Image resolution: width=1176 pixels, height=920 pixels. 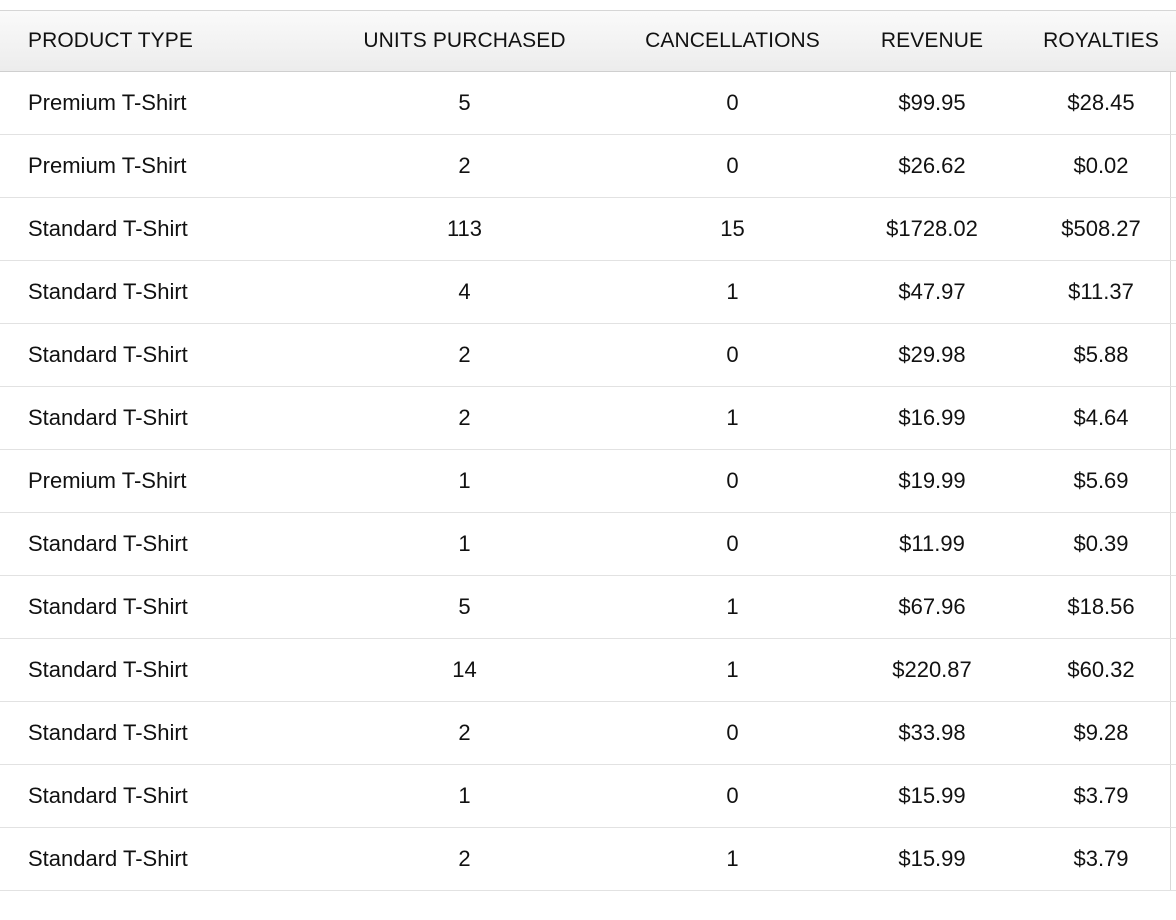 I want to click on cell-royalties: $5.88, so click(x=1095, y=355).